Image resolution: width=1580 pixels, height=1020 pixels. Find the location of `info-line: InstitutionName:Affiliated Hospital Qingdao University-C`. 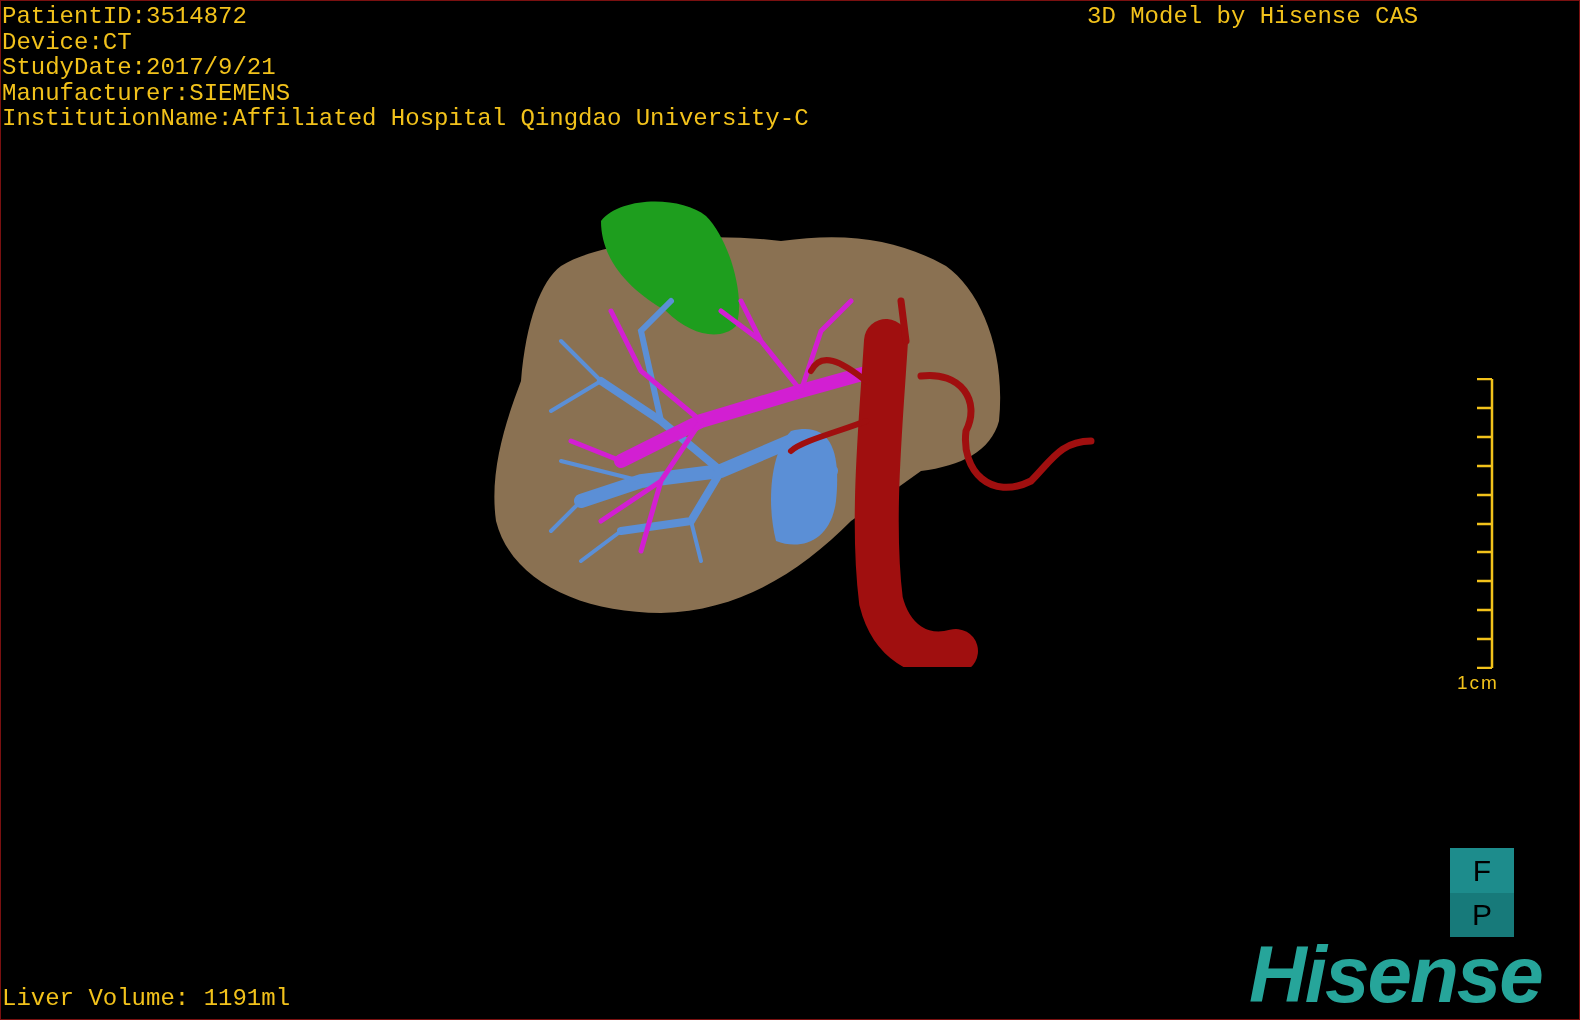

info-line: InstitutionName:Affiliated Hospital Qingdao University-C is located at coordinates (405, 119).